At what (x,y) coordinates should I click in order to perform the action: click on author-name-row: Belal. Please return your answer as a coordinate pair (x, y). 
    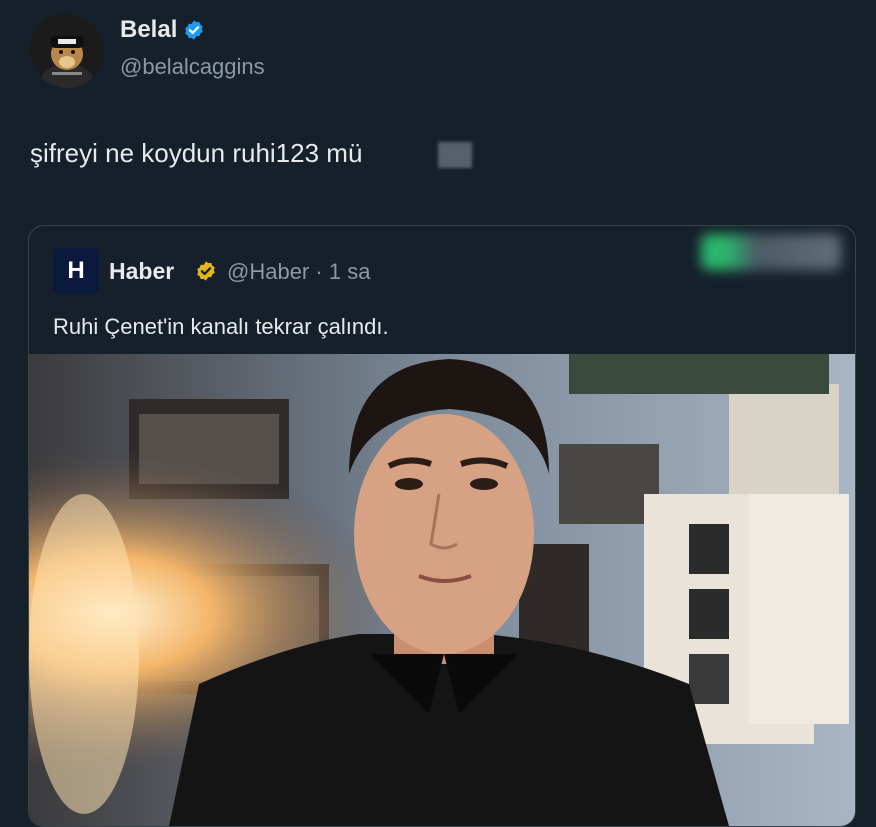
    Looking at the image, I should click on (162, 30).